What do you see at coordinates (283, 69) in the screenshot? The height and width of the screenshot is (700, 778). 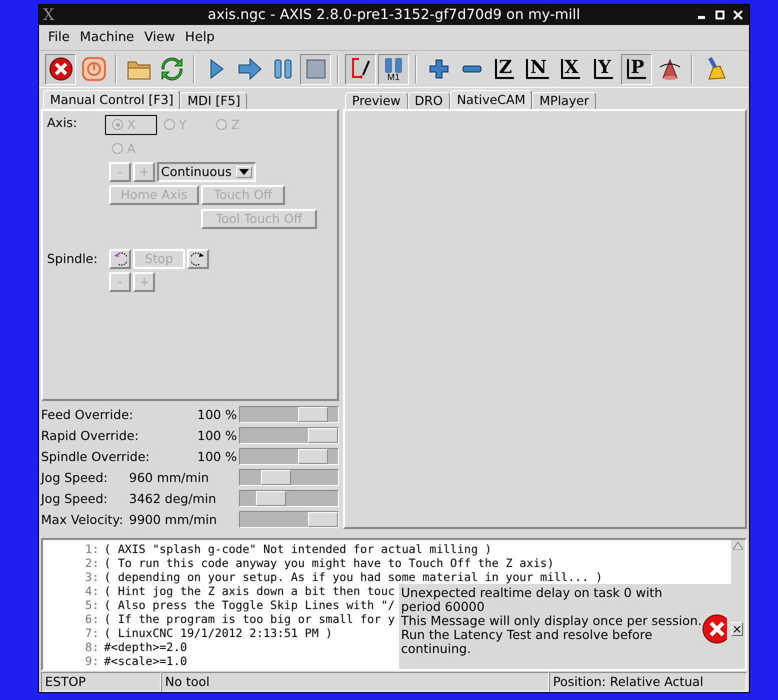 I see `pause-icon` at bounding box center [283, 69].